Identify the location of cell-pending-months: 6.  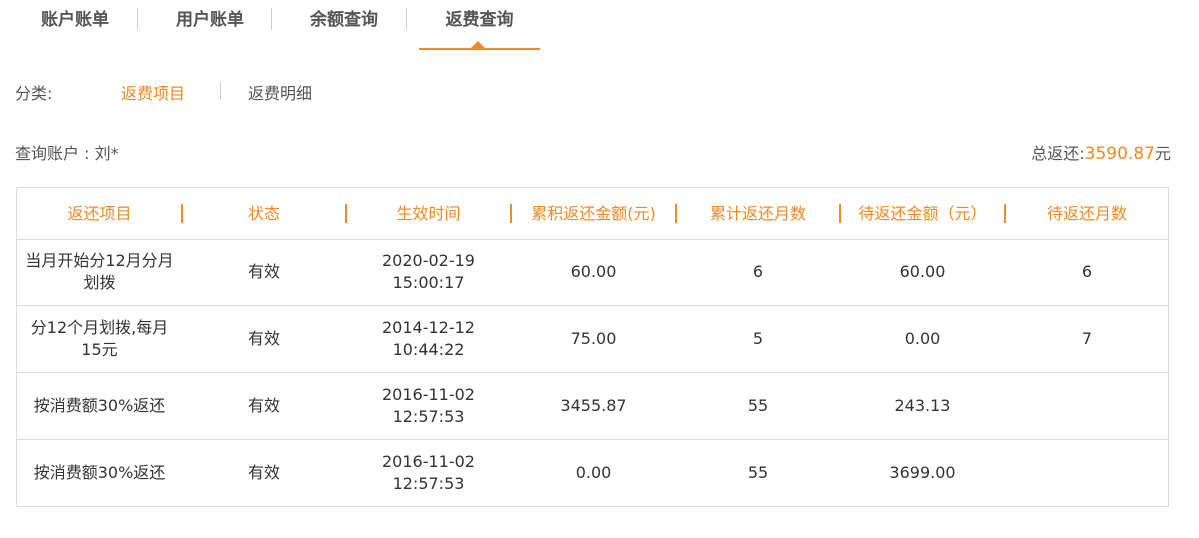
(1087, 272).